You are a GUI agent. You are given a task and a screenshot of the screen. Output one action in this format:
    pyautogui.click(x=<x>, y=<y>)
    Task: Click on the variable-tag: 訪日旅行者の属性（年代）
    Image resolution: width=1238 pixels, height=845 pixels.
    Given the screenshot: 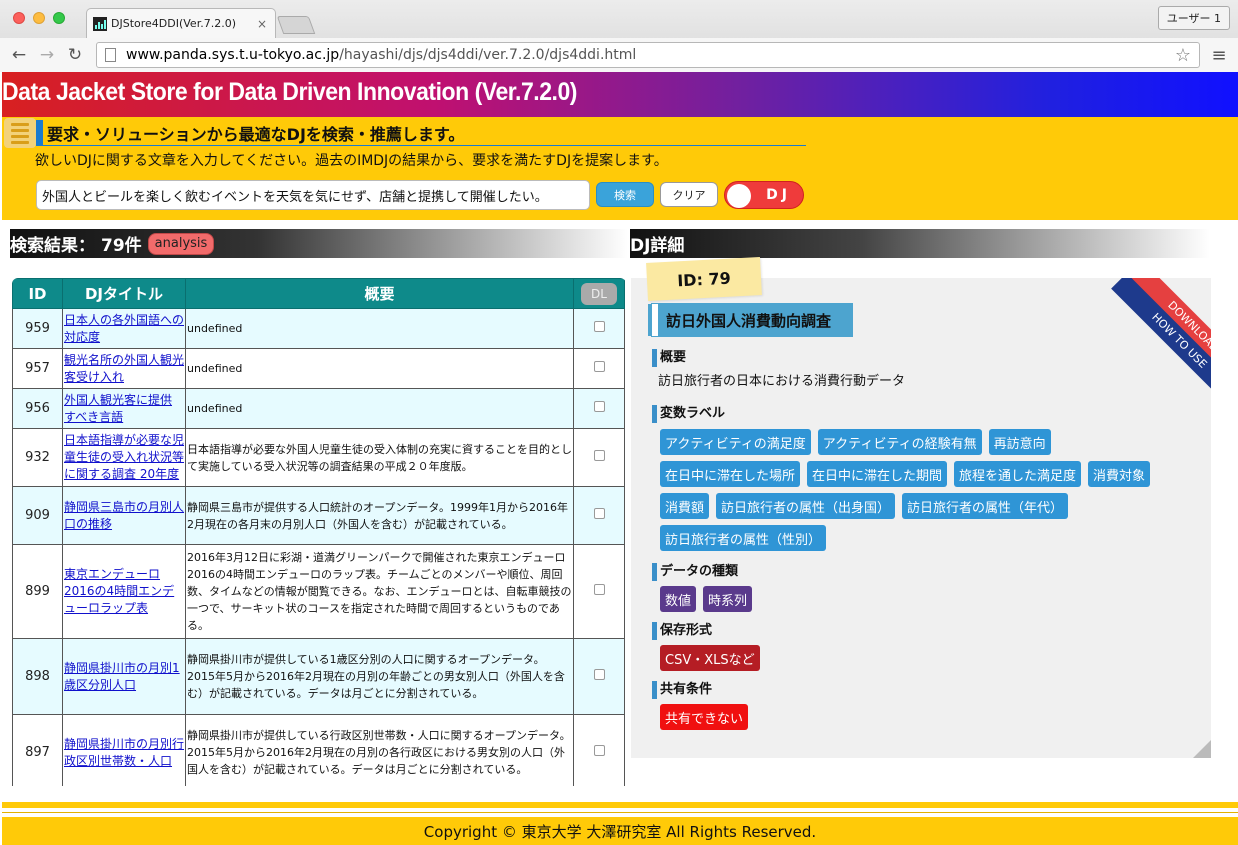 What is the action you would take?
    pyautogui.click(x=985, y=506)
    